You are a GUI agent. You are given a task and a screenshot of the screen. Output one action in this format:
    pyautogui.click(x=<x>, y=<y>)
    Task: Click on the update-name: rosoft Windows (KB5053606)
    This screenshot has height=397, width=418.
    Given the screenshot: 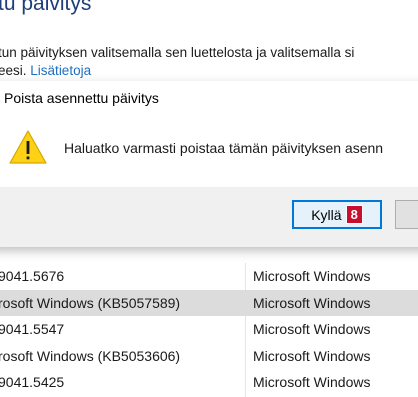 What is the action you would take?
    pyautogui.click(x=90, y=355)
    